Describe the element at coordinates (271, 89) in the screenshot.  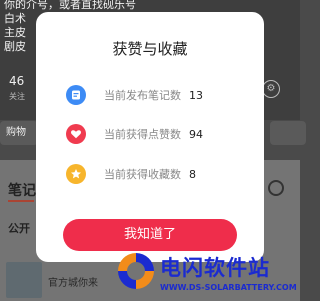
I see `gear-icon: ⚙` at that location.